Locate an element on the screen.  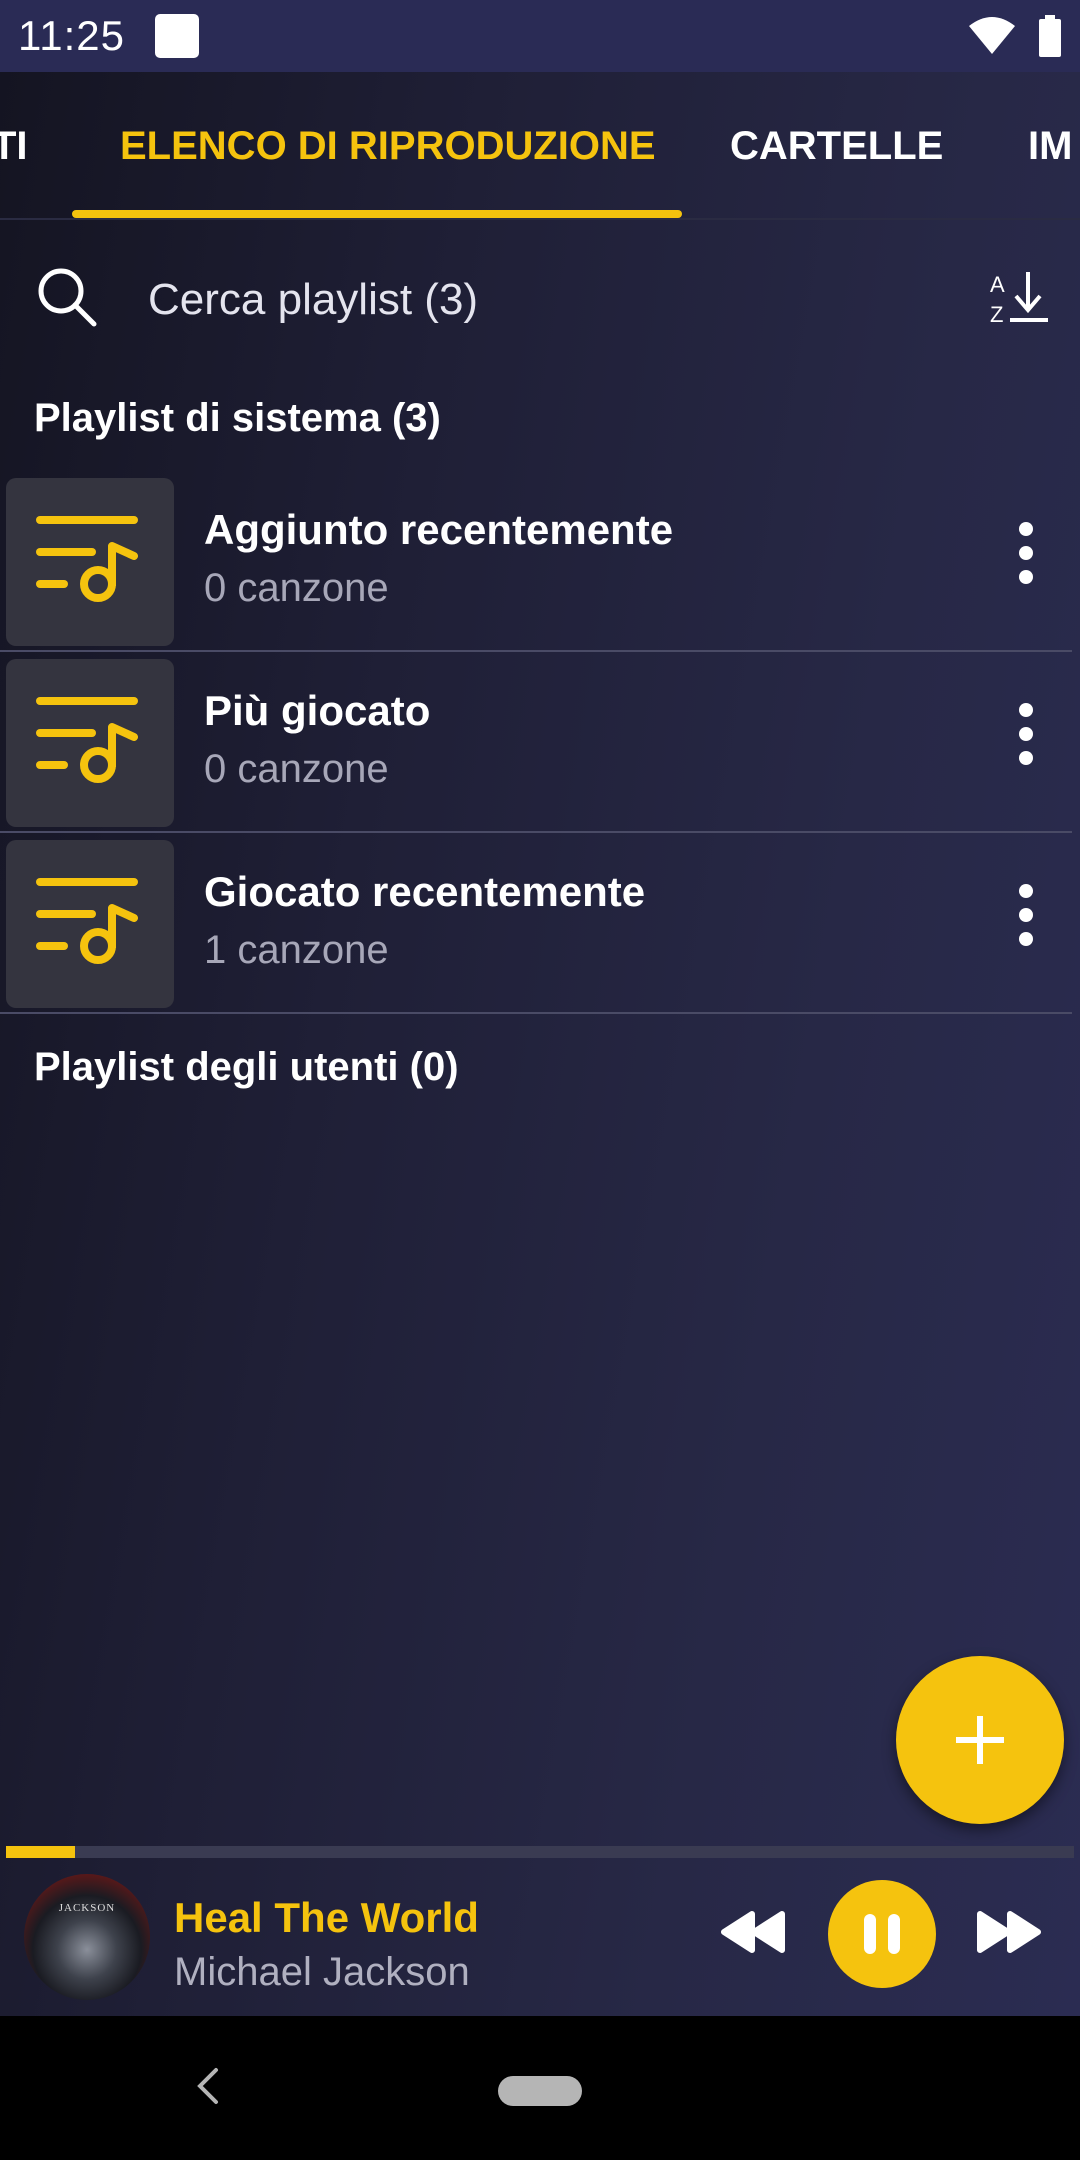
svg-text: A is located at coordinates (997, 284).